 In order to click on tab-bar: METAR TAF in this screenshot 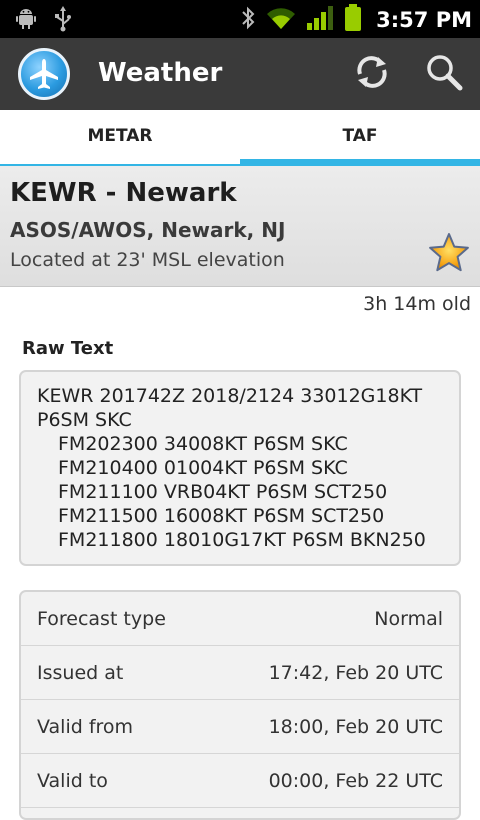, I will do `click(240, 138)`.